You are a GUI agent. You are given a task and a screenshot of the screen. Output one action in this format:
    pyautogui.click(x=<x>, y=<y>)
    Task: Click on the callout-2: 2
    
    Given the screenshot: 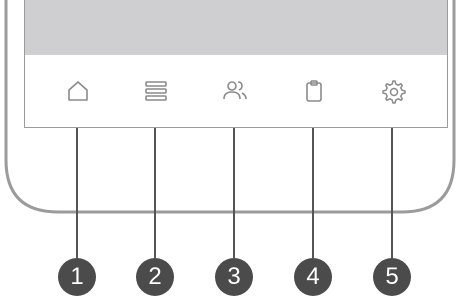 What is the action you would take?
    pyautogui.click(x=155, y=277)
    